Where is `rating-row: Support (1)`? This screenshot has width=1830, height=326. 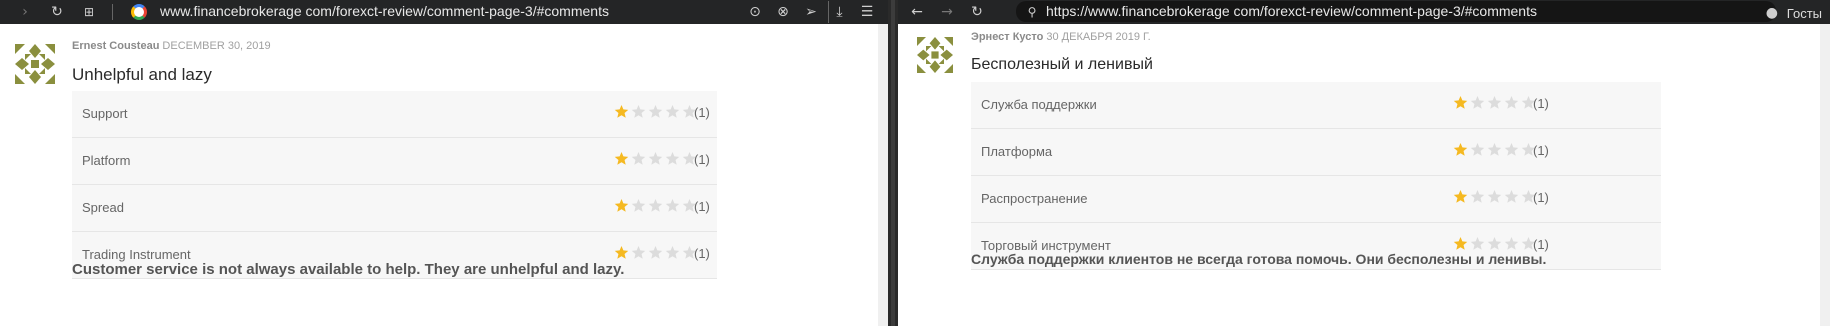
rating-row: Support (1) is located at coordinates (394, 114).